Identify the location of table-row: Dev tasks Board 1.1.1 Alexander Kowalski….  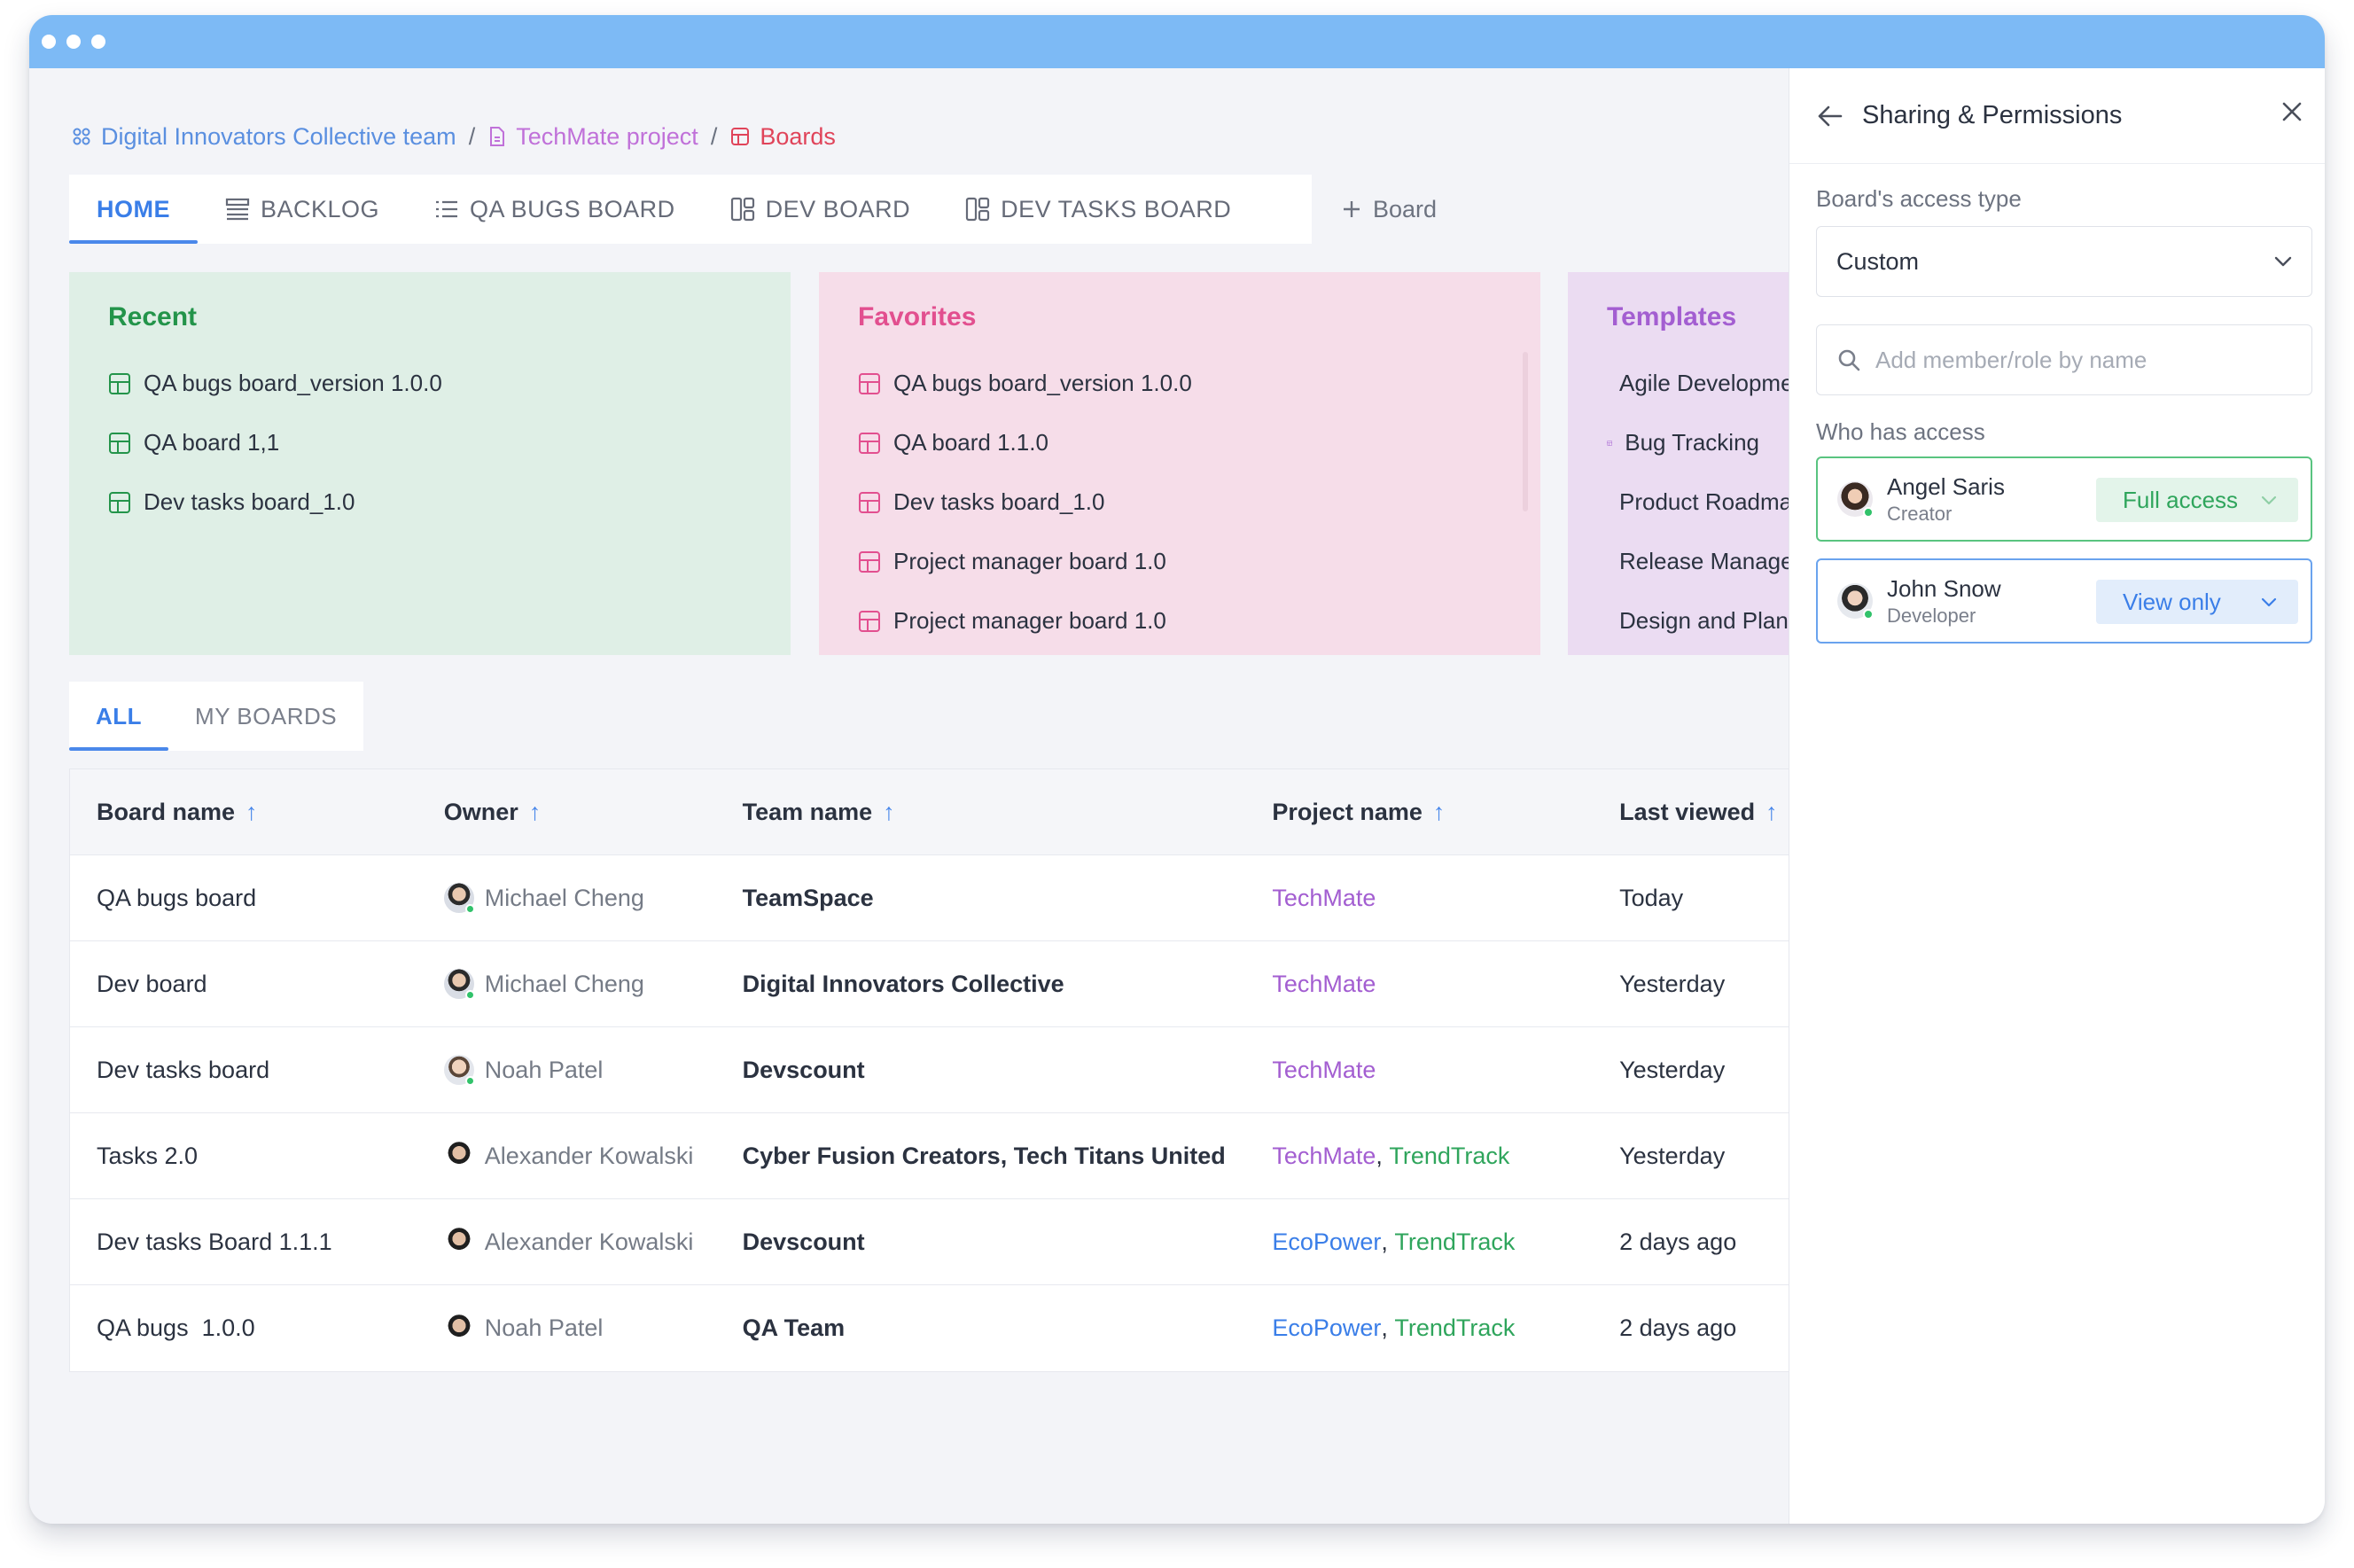
(937, 1242).